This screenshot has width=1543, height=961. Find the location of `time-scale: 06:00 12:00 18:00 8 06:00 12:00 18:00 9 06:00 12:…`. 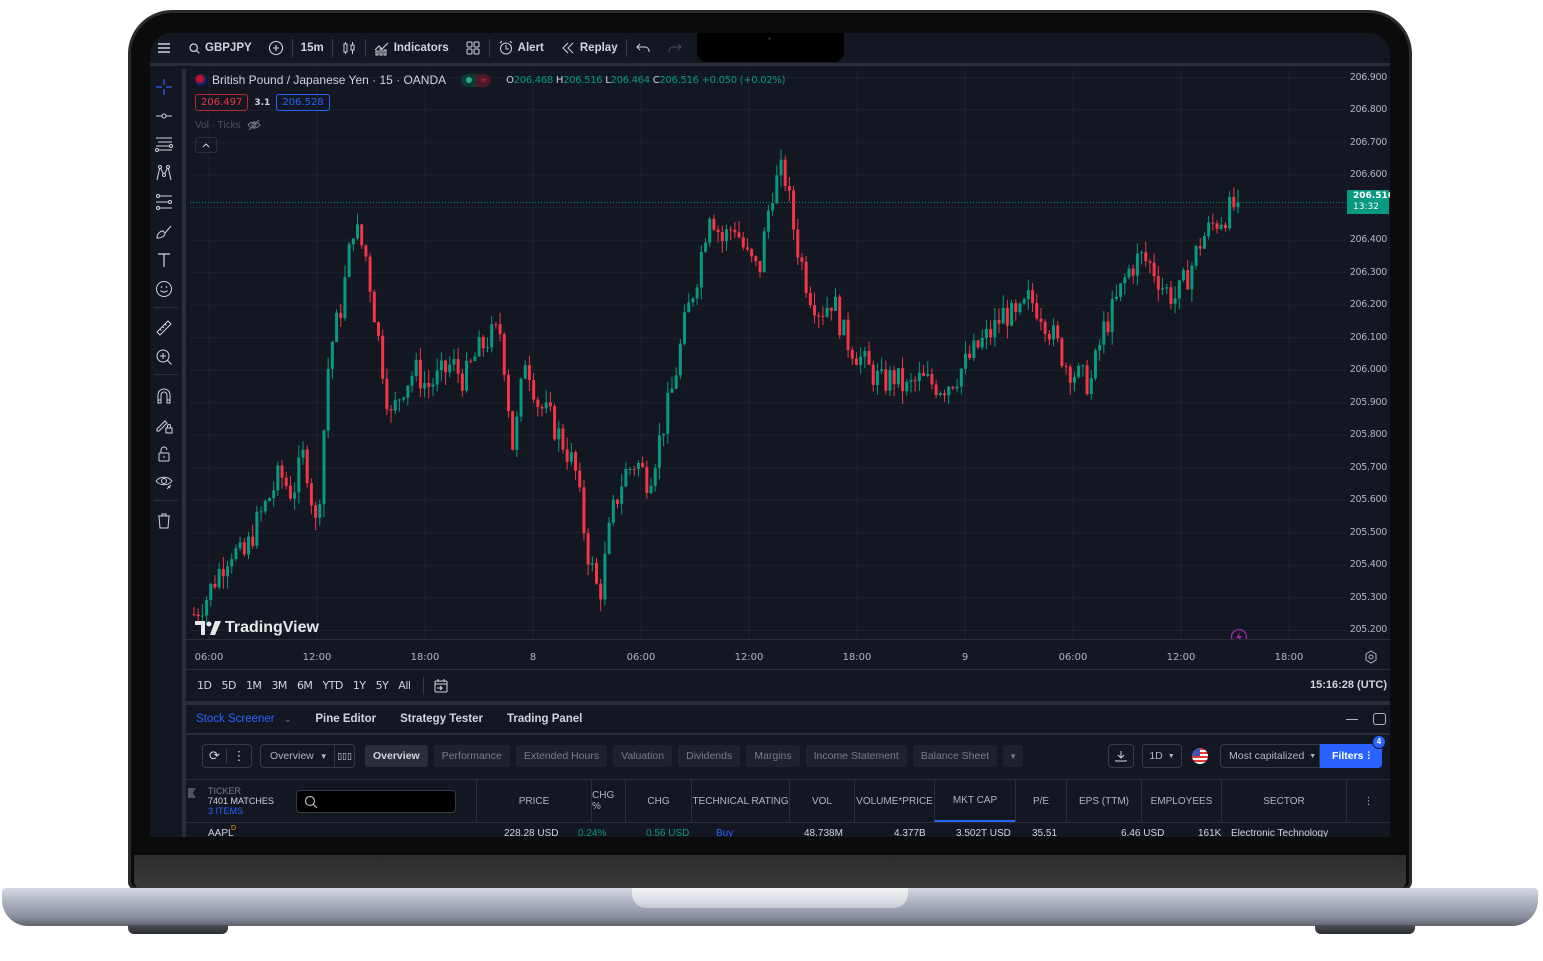

time-scale: 06:00 12:00 18:00 8 06:00 12:00 18:00 9 06:00 12:… is located at coordinates (788, 654).